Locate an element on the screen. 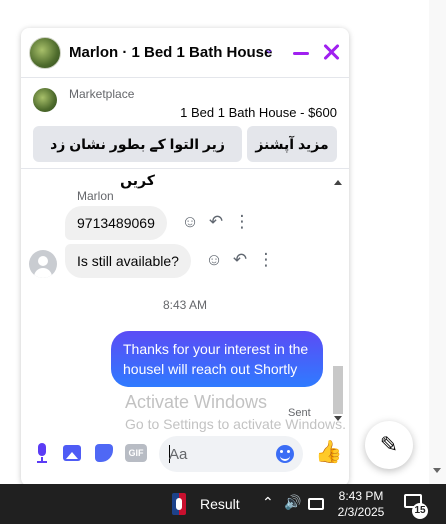  like-icon: 👍 is located at coordinates (328, 452).